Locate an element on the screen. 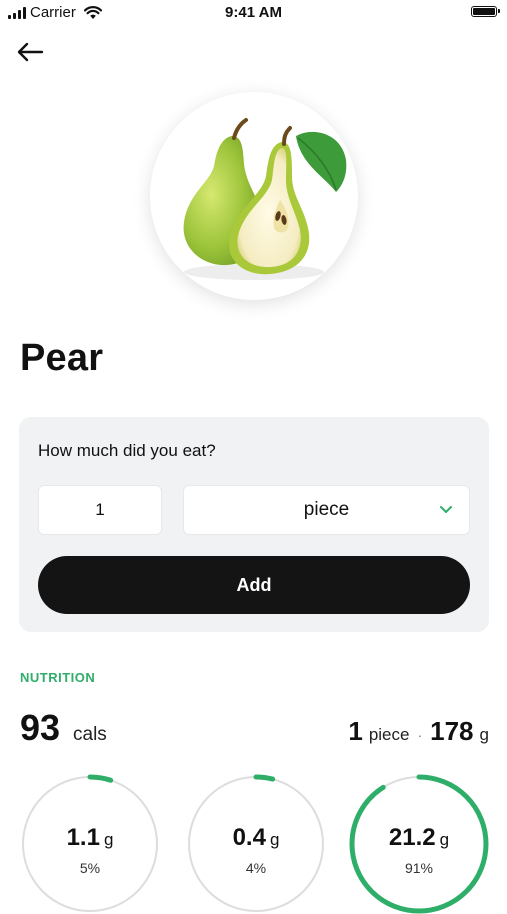 This screenshot has height=914, width=507. macro-amount: 21.2 g is located at coordinates (419, 838).